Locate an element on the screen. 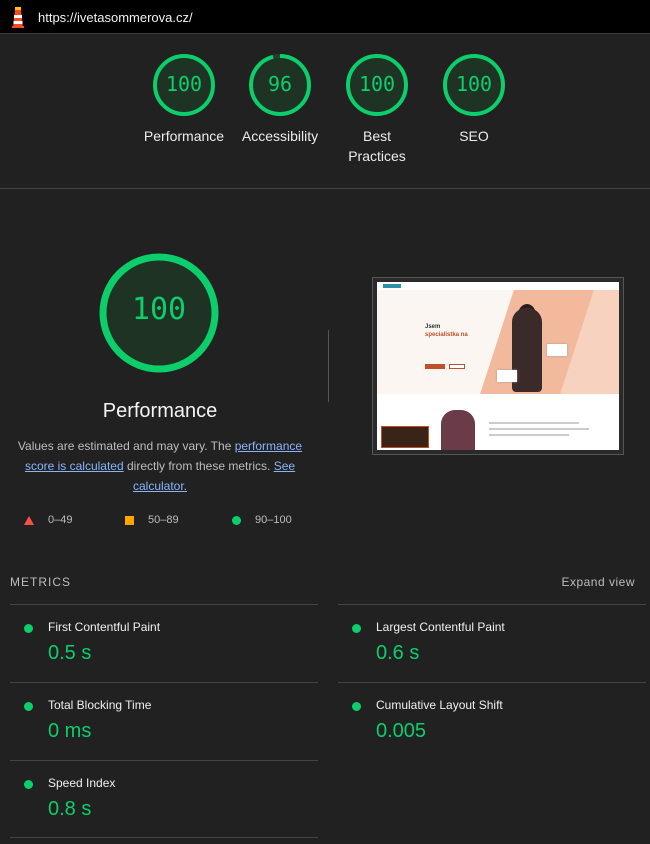 The height and width of the screenshot is (844, 650). square-icon is located at coordinates (129, 520).